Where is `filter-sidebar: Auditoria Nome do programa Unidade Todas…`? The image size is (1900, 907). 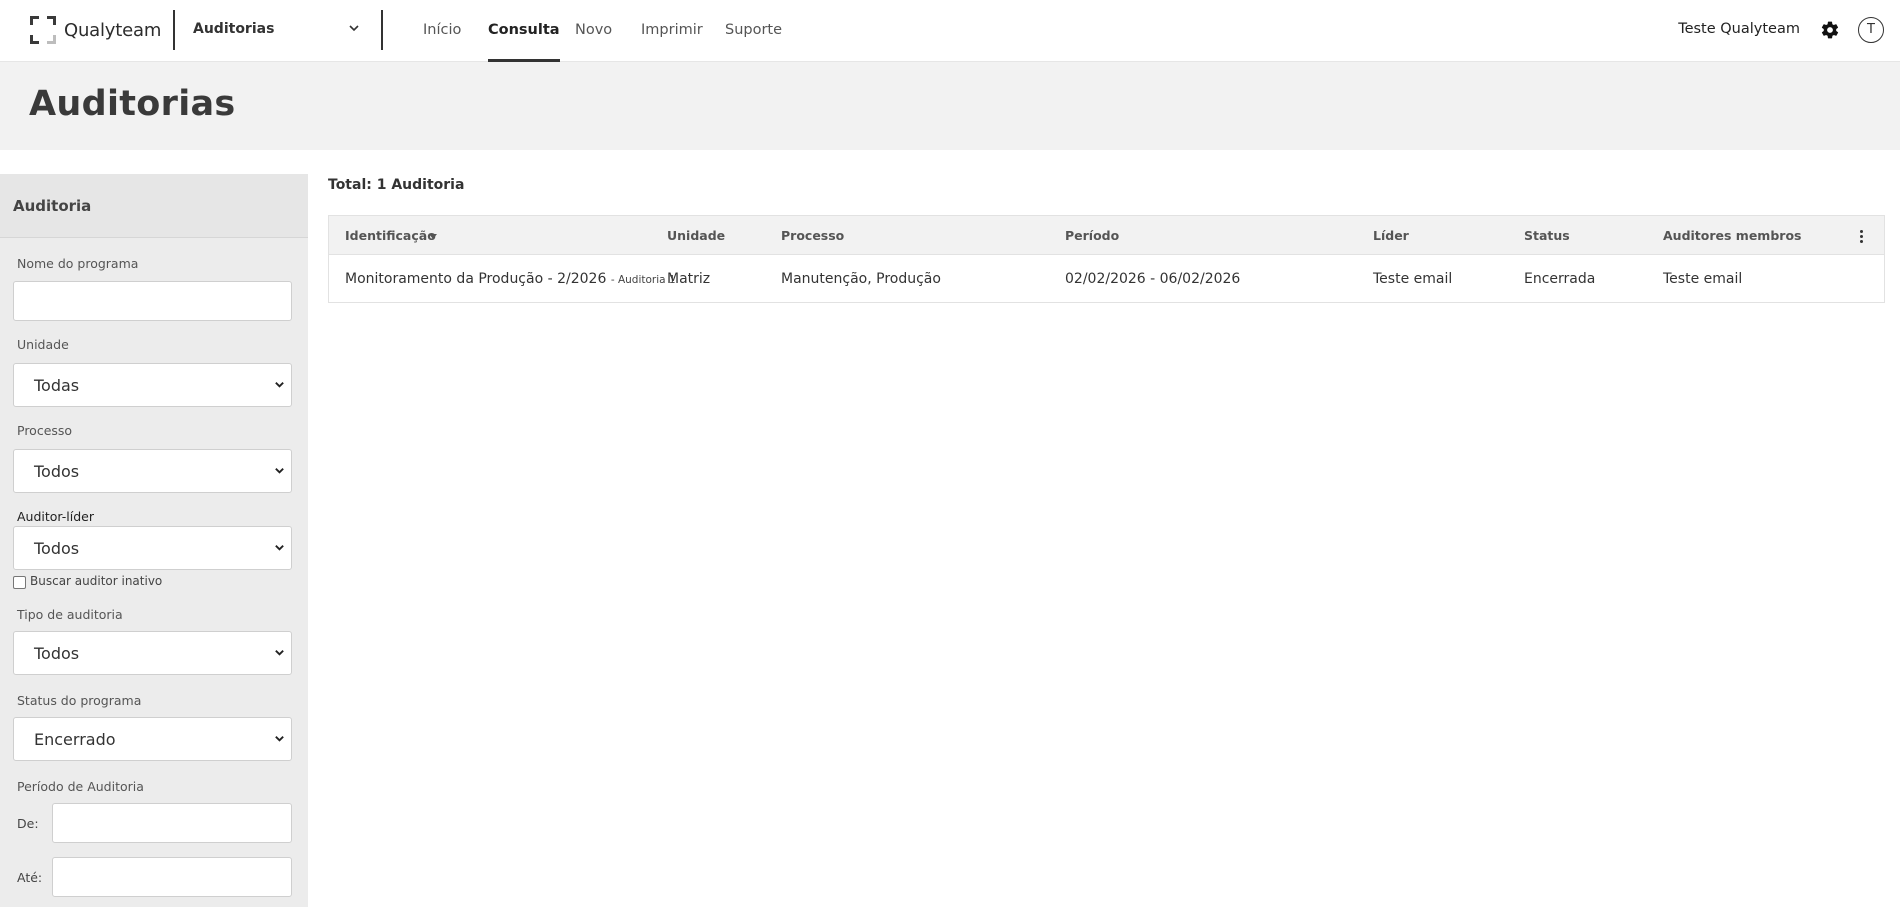 filter-sidebar: Auditoria Nome do programa Unidade Todas… is located at coordinates (154, 540).